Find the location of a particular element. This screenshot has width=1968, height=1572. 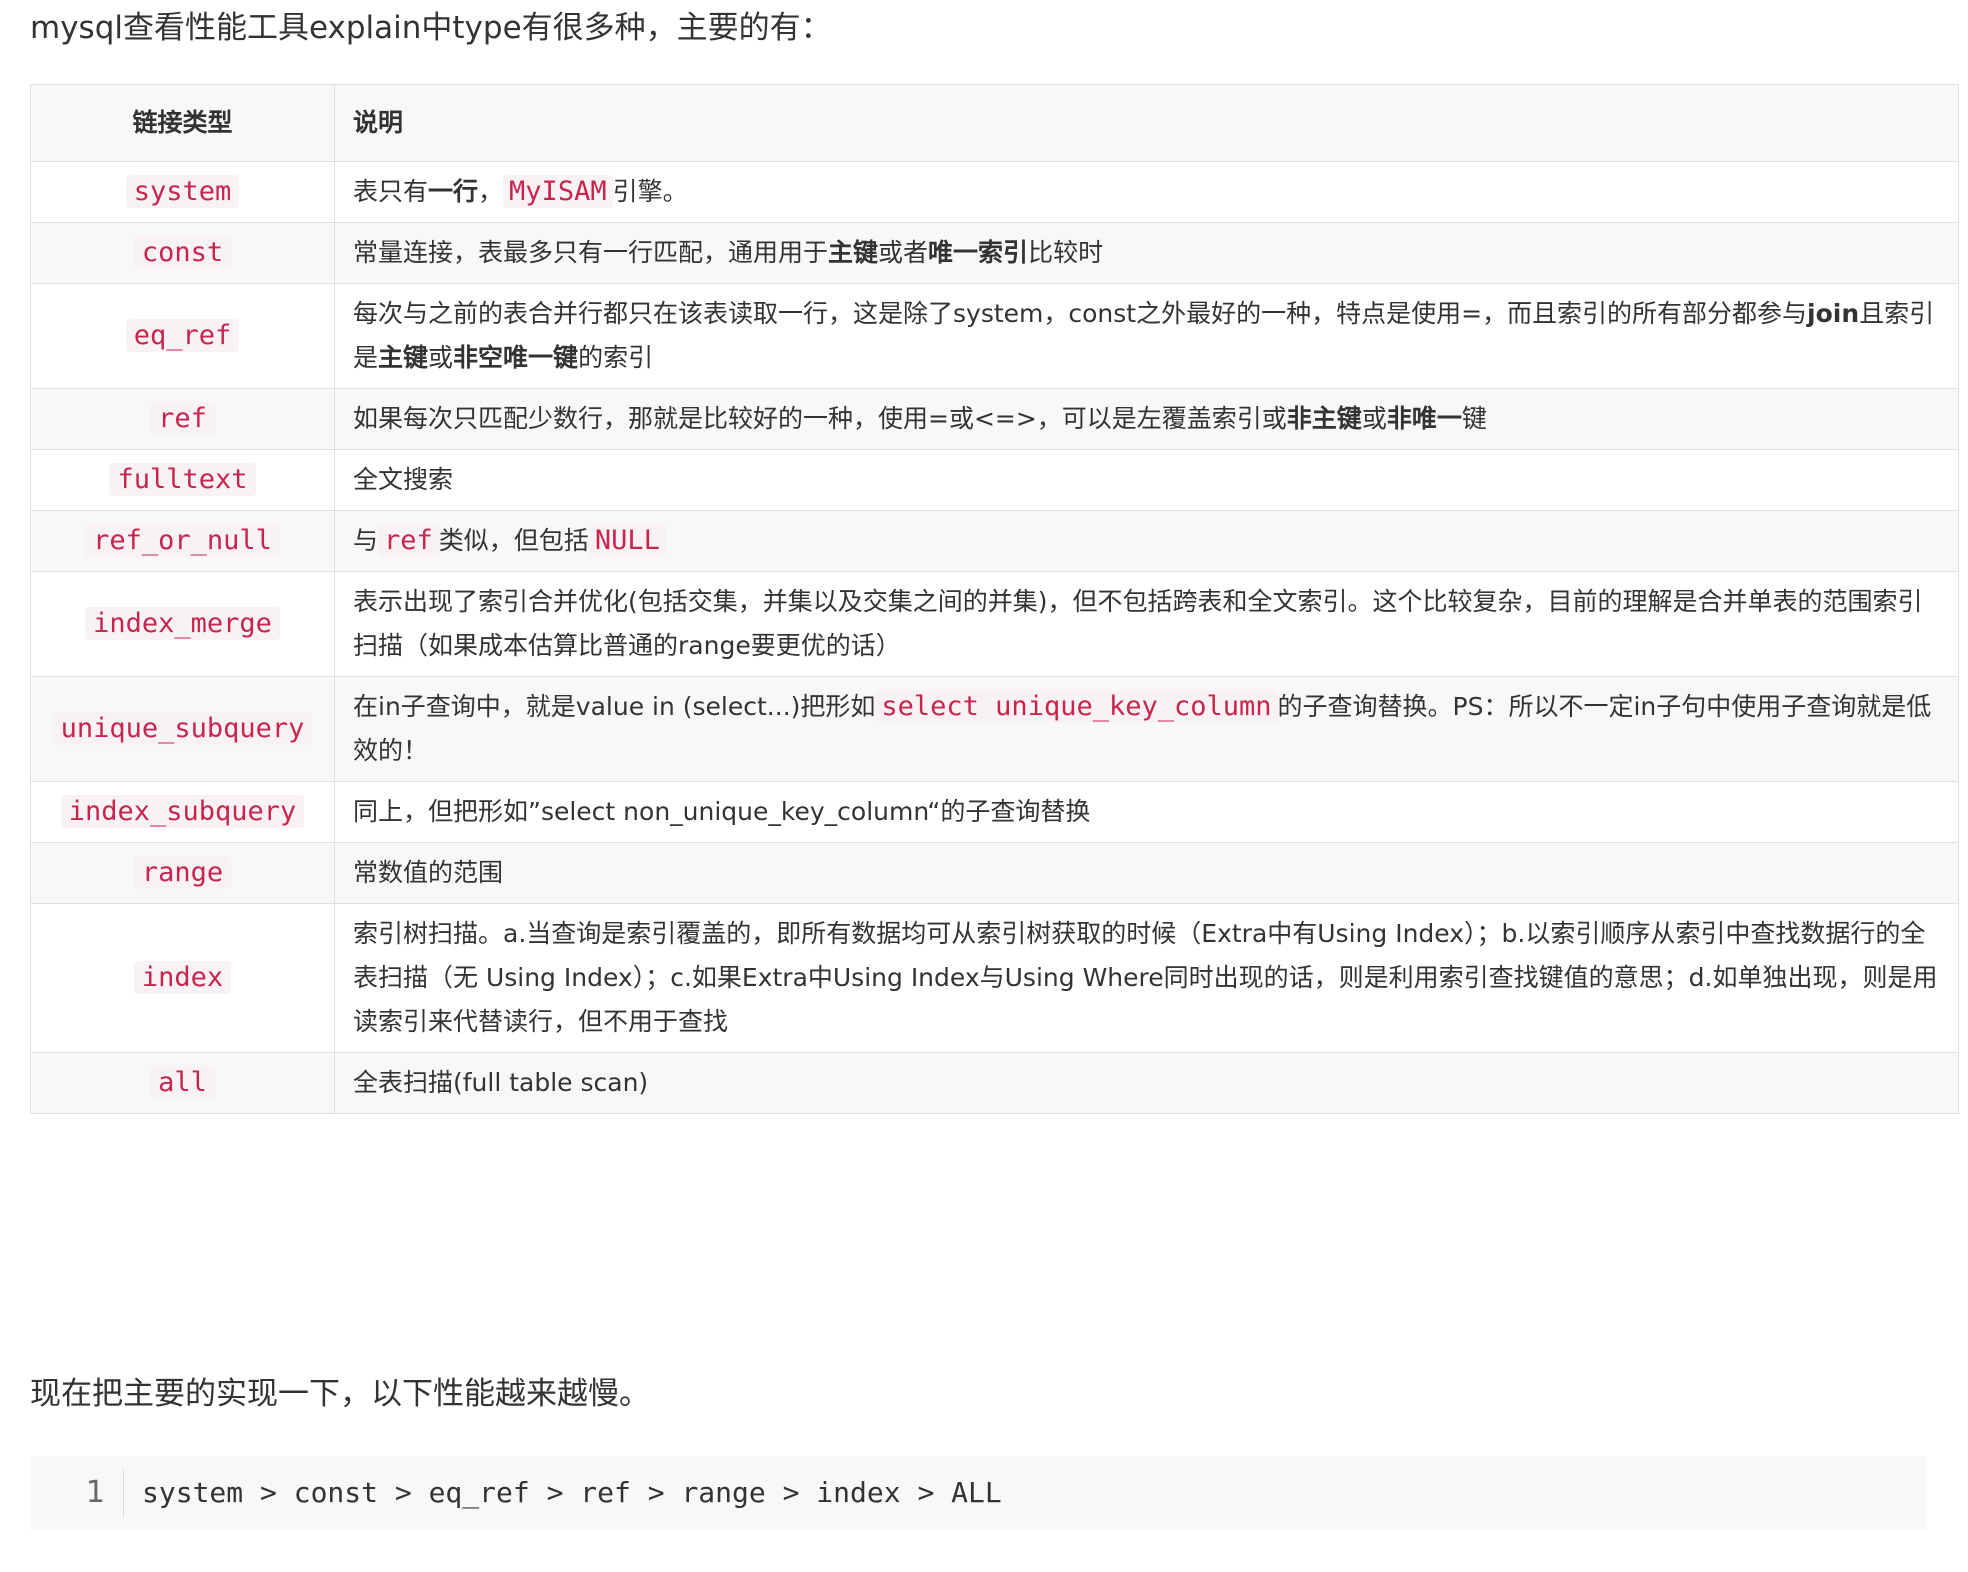

text-segment: 常量连接，表最多只有一行匹配，通用用于 is located at coordinates (591, 252).